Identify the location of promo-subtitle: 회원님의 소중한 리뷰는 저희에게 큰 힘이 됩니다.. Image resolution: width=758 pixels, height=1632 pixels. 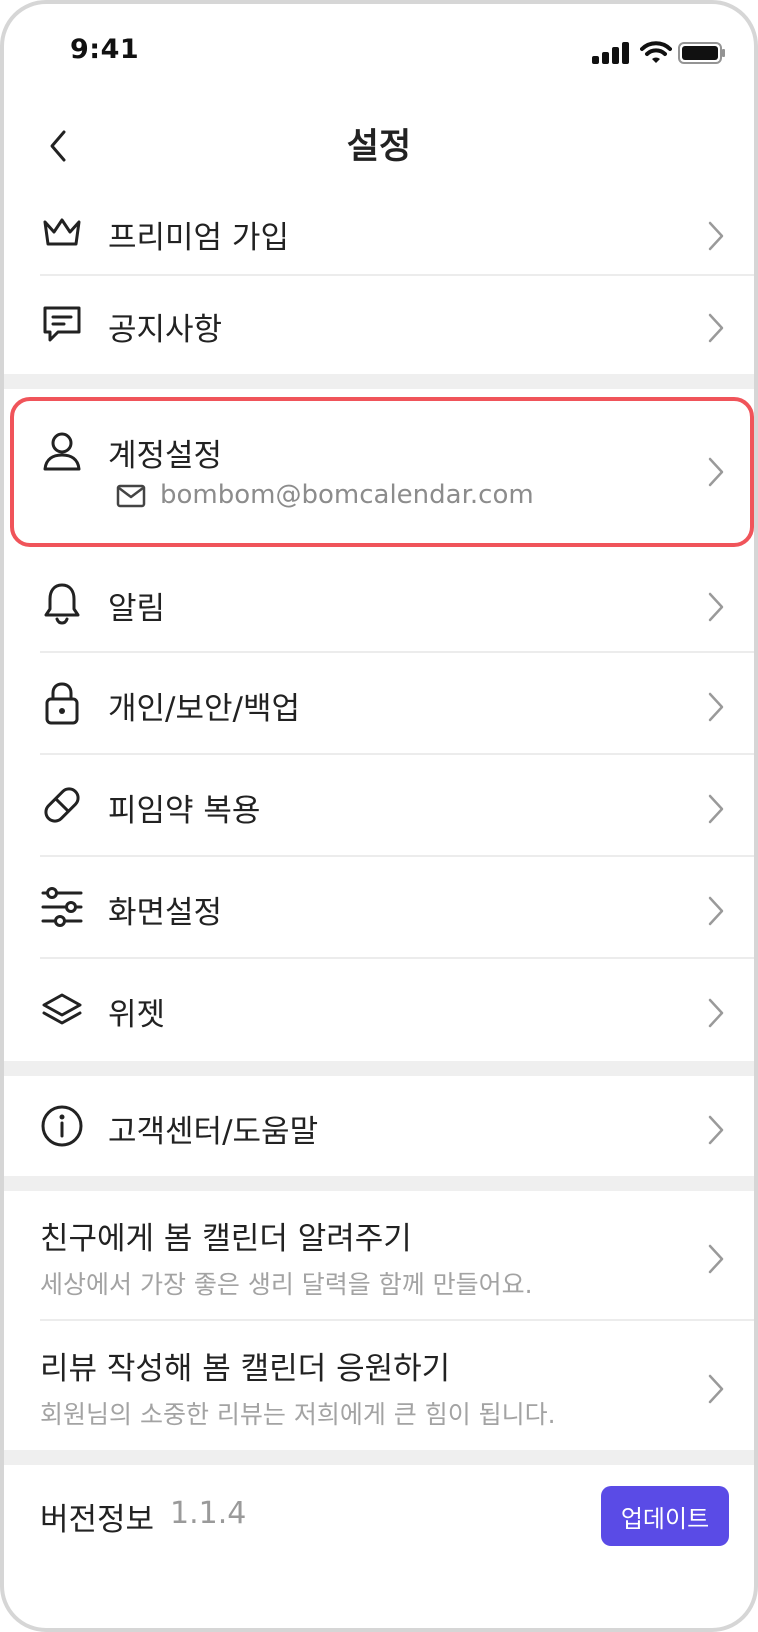
(298, 1414).